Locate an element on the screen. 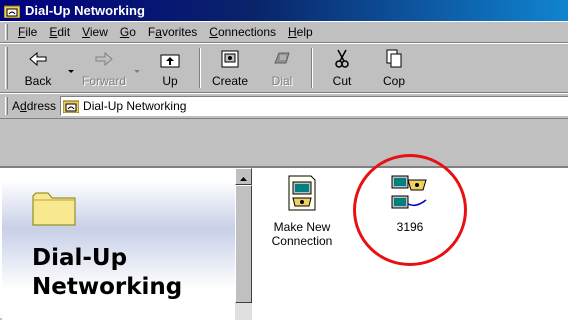 This screenshot has height=320, width=568. make-new-connection-icon is located at coordinates (302, 194).